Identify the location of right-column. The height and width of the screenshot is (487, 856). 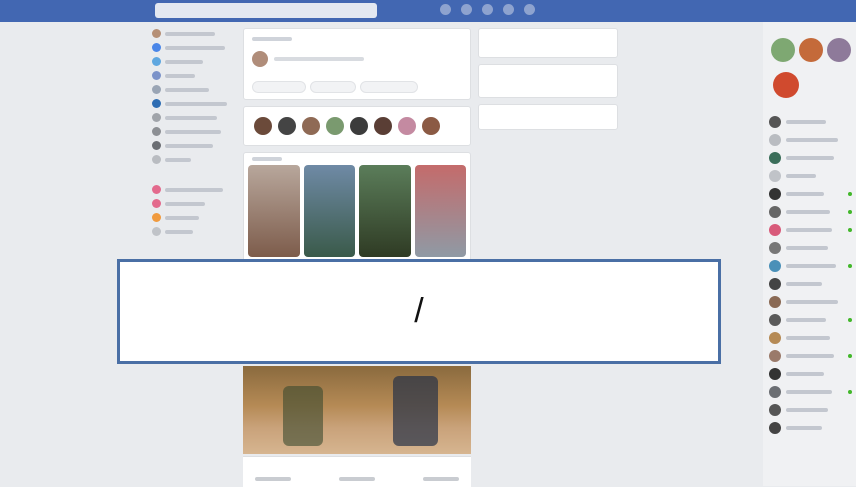
(548, 79).